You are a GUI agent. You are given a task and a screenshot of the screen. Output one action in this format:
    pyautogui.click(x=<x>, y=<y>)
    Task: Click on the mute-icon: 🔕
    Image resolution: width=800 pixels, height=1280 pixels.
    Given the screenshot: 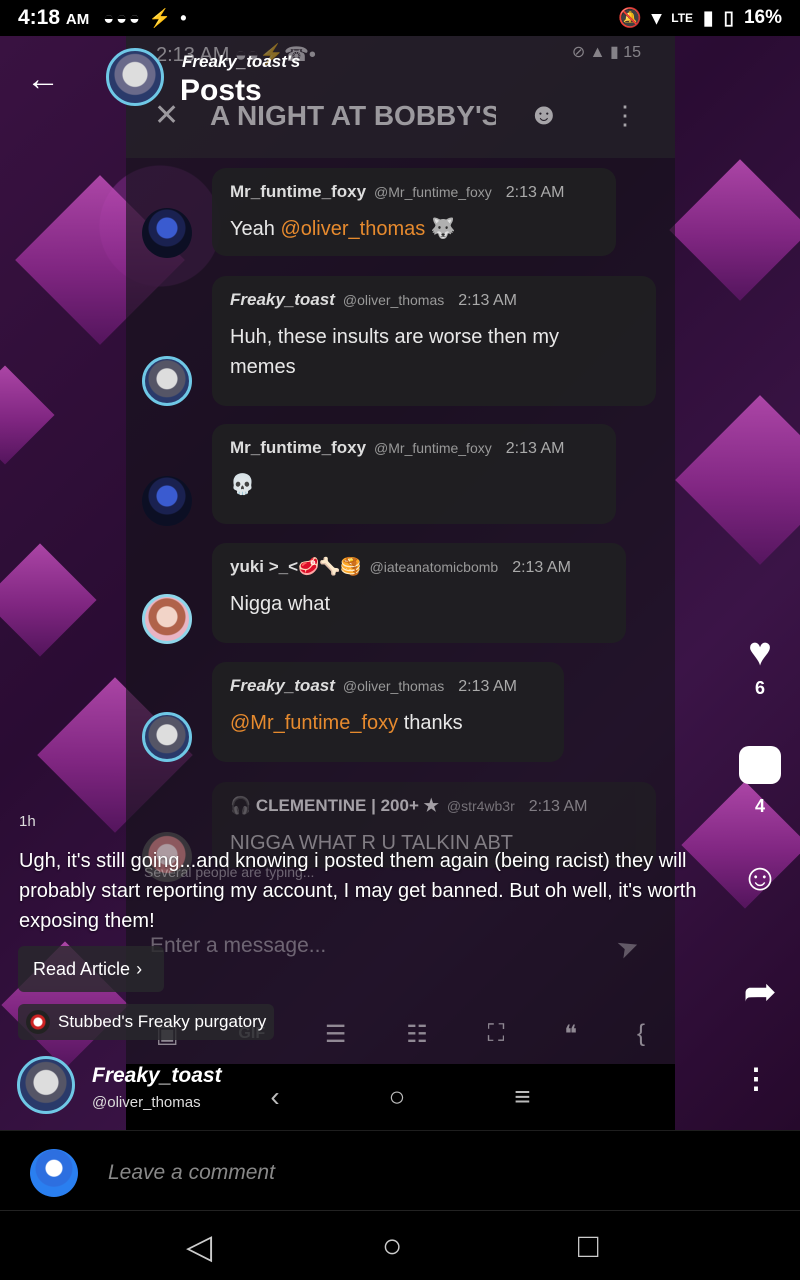 What is the action you would take?
    pyautogui.click(x=630, y=18)
    